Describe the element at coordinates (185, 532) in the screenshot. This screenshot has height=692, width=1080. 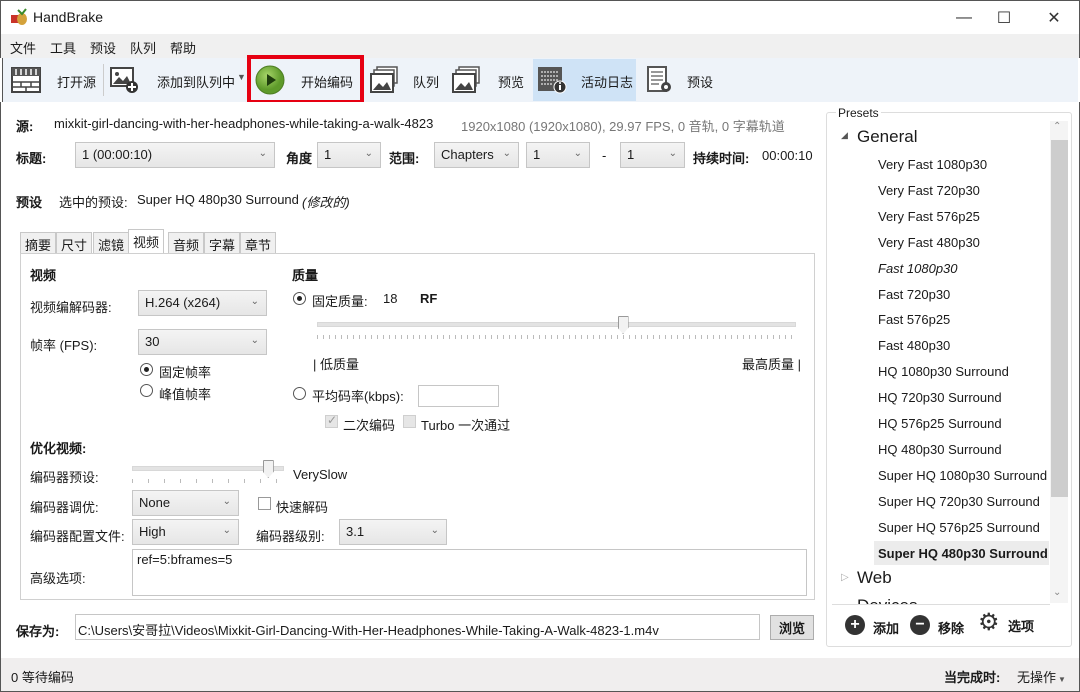
I see `profile-select: High ⌄` at that location.